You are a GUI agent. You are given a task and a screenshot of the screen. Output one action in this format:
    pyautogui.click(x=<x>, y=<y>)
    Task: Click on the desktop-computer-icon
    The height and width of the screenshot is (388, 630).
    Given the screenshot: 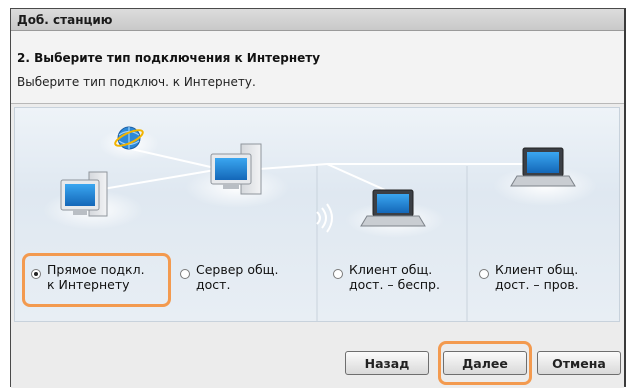 What is the action you would take?
    pyautogui.click(x=93, y=200)
    